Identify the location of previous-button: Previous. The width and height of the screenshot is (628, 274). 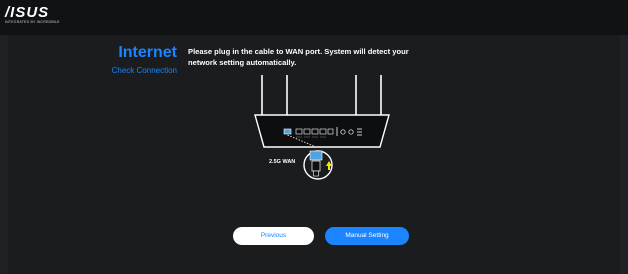
(273, 236).